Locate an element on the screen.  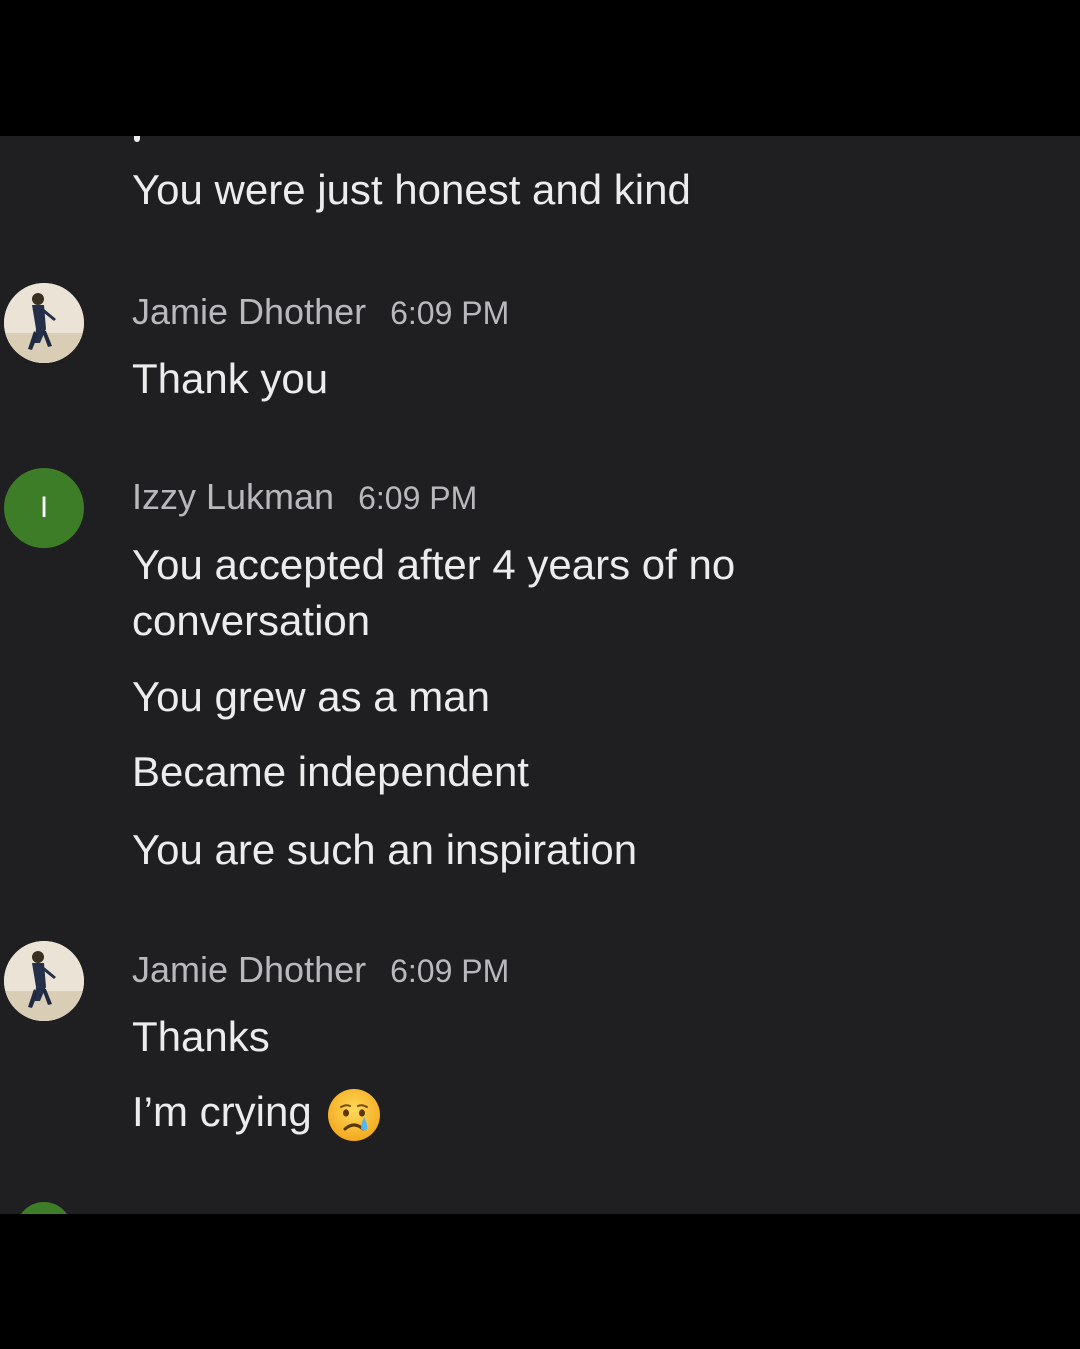
user-avatar-izzy: I is located at coordinates (44, 508).